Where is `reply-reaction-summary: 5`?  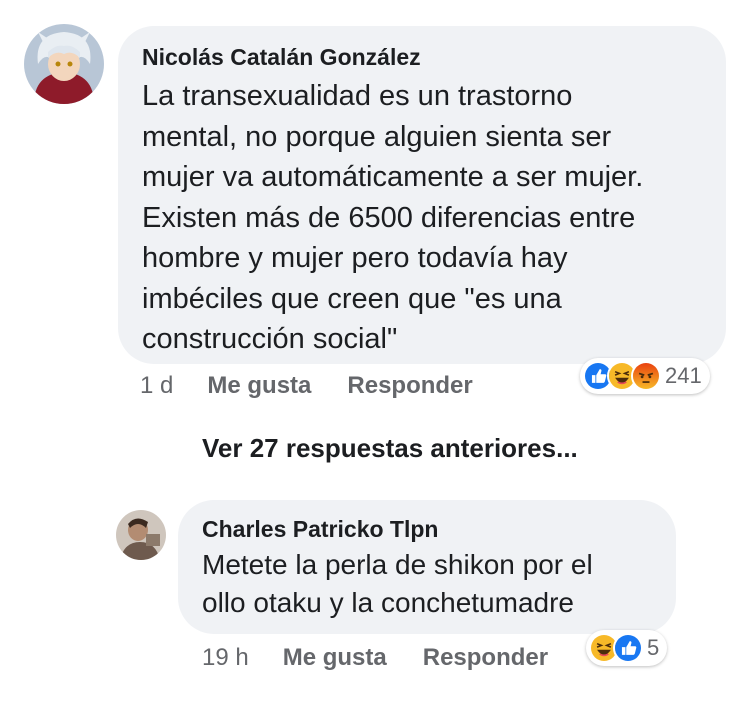 reply-reaction-summary: 5 is located at coordinates (627, 648).